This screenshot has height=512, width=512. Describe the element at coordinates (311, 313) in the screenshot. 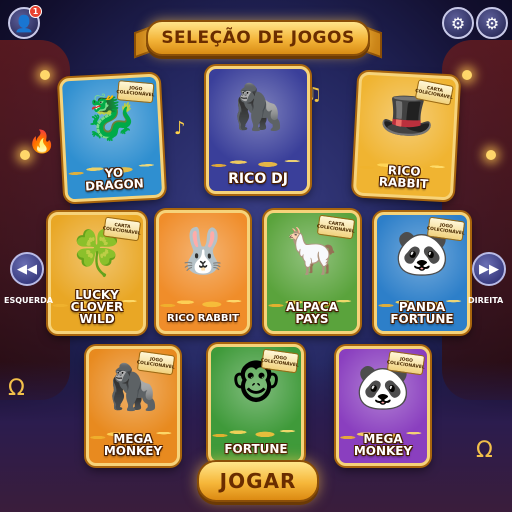

I see `game-card-title: ALPACA PAYS` at that location.